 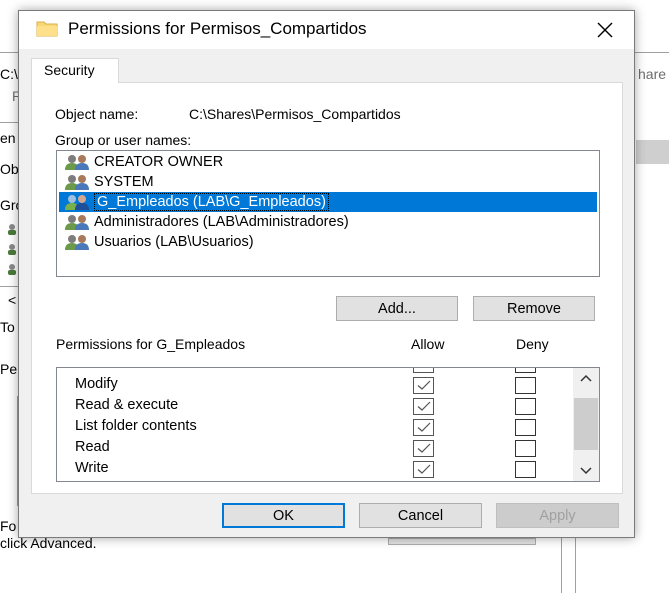 What do you see at coordinates (211, 202) in the screenshot?
I see `group-name: G_Empleados (LAB\G_Empleados)` at bounding box center [211, 202].